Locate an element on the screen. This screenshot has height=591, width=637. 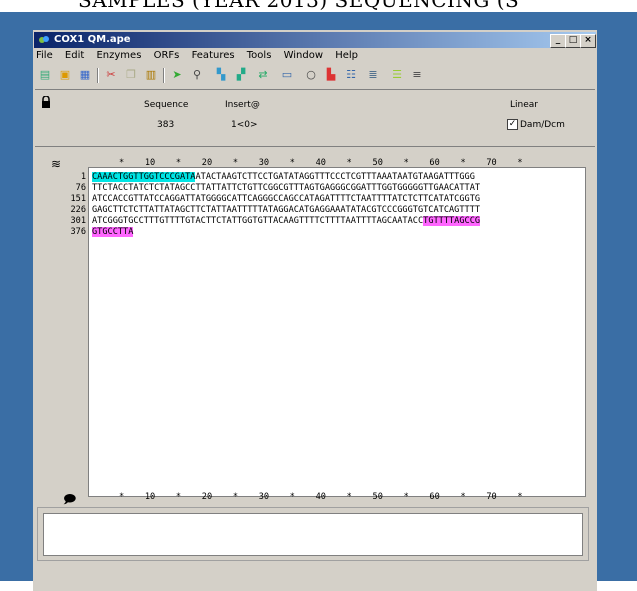
table-icon: ▭ is located at coordinates (287, 75).